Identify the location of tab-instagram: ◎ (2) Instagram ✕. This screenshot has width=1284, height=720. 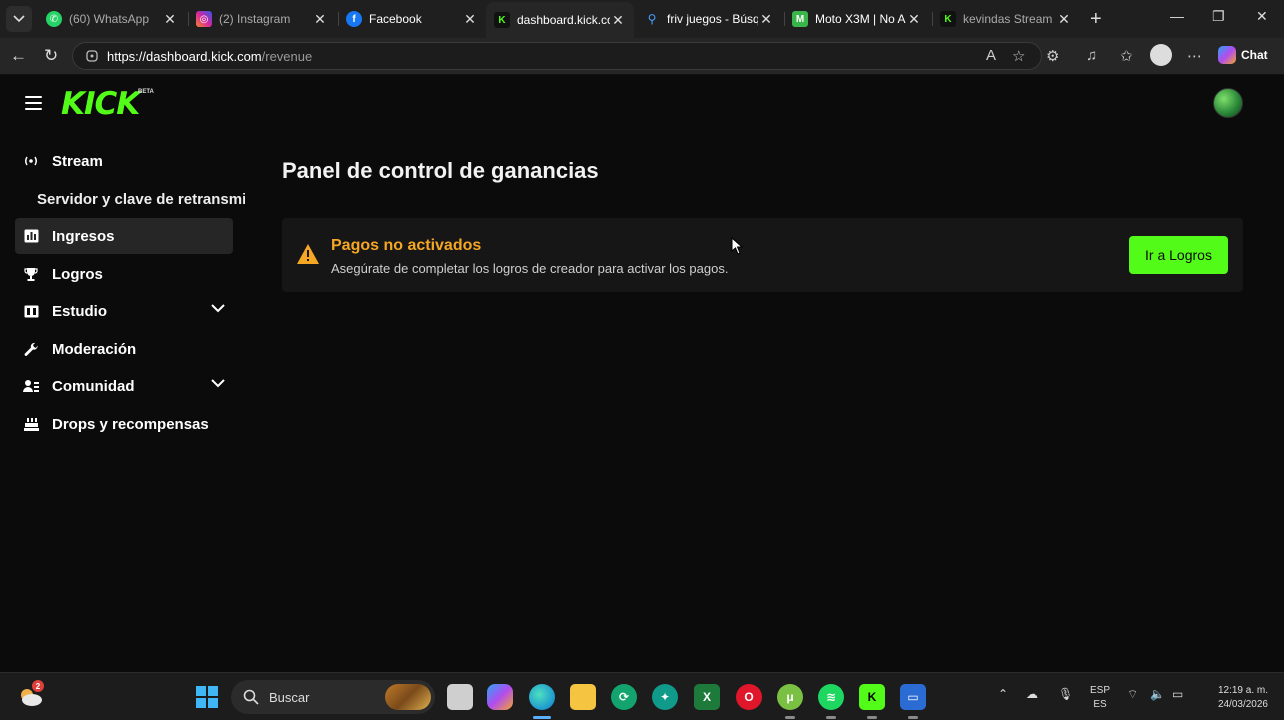
(262, 19).